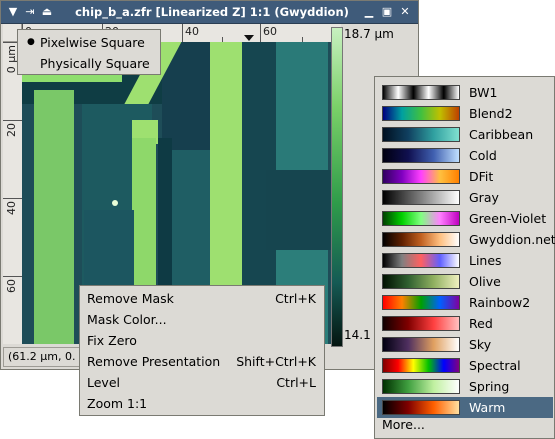 This screenshot has width=555, height=439. Describe the element at coordinates (465, 113) in the screenshot. I see `gradient-item-blend2: Blend2` at that location.